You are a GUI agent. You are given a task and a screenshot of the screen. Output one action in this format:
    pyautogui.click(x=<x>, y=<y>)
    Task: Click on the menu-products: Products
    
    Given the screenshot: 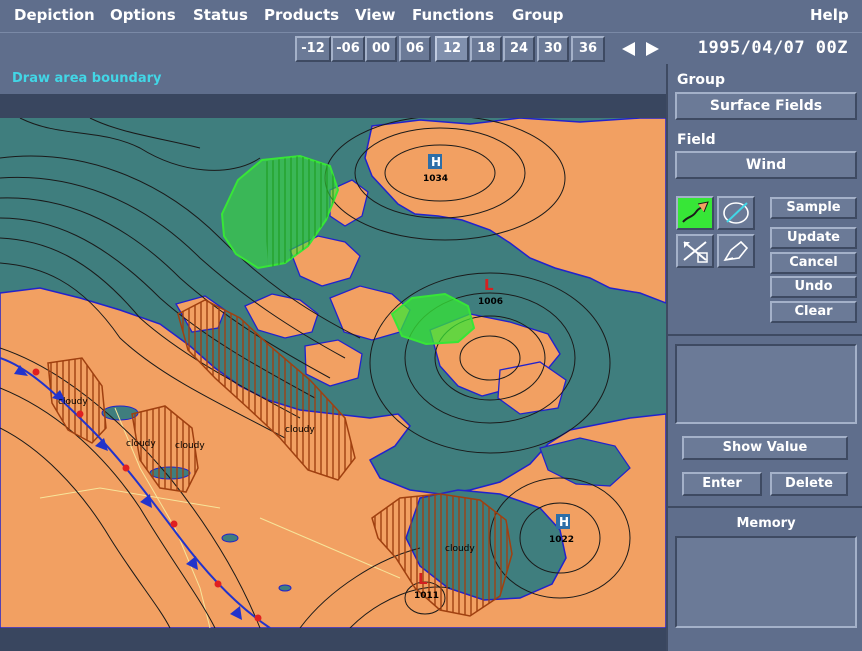 What is the action you would take?
    pyautogui.click(x=301, y=15)
    